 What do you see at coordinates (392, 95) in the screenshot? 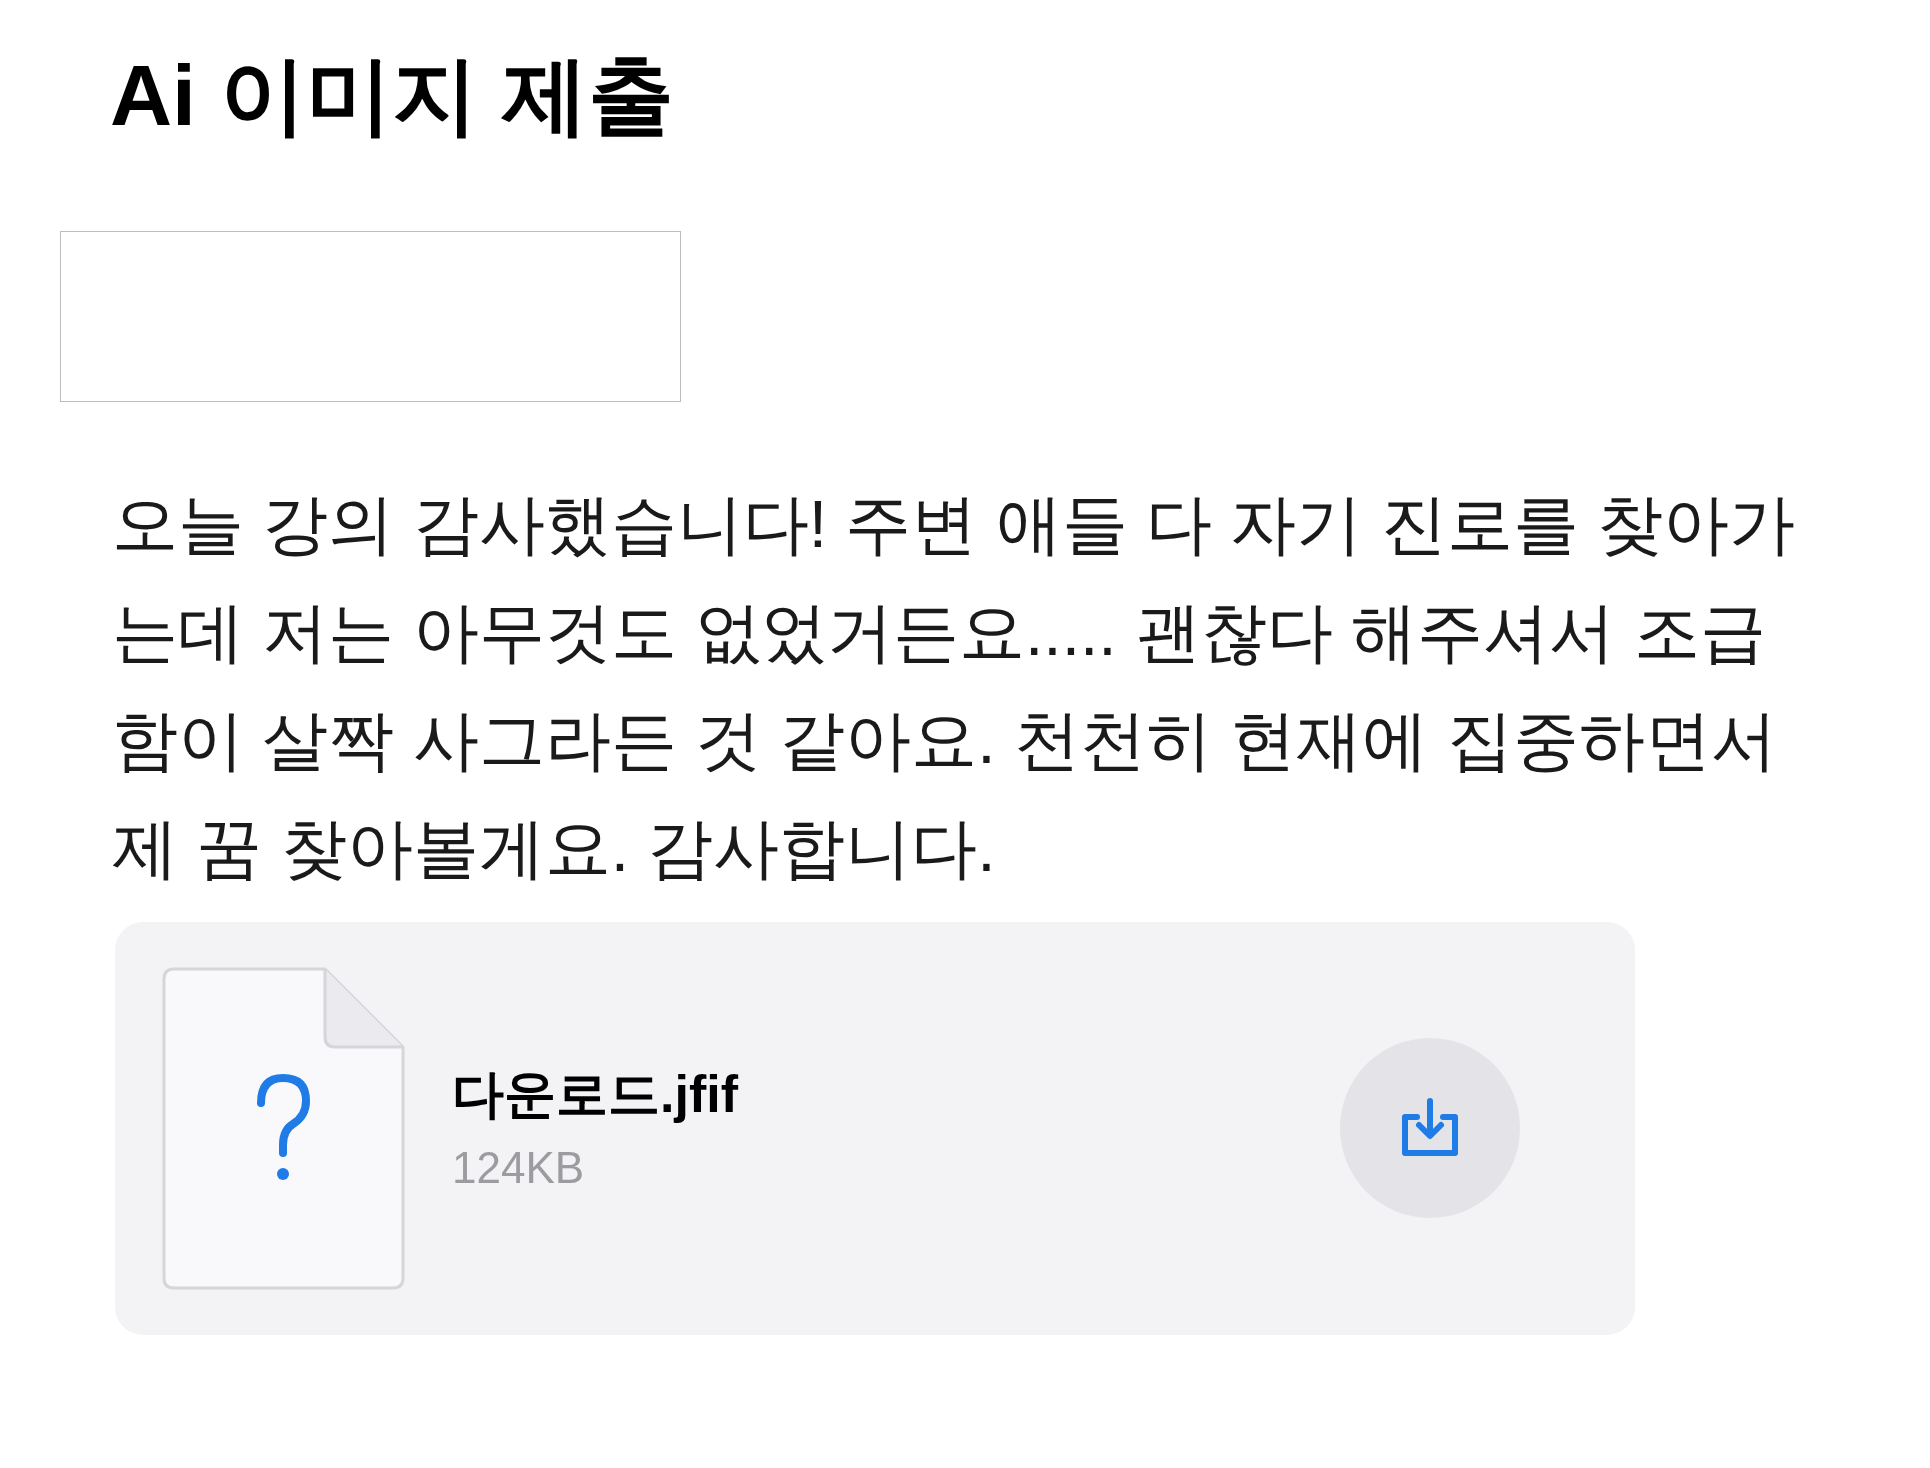
I see `page-title: Ai 이미지 제출` at bounding box center [392, 95].